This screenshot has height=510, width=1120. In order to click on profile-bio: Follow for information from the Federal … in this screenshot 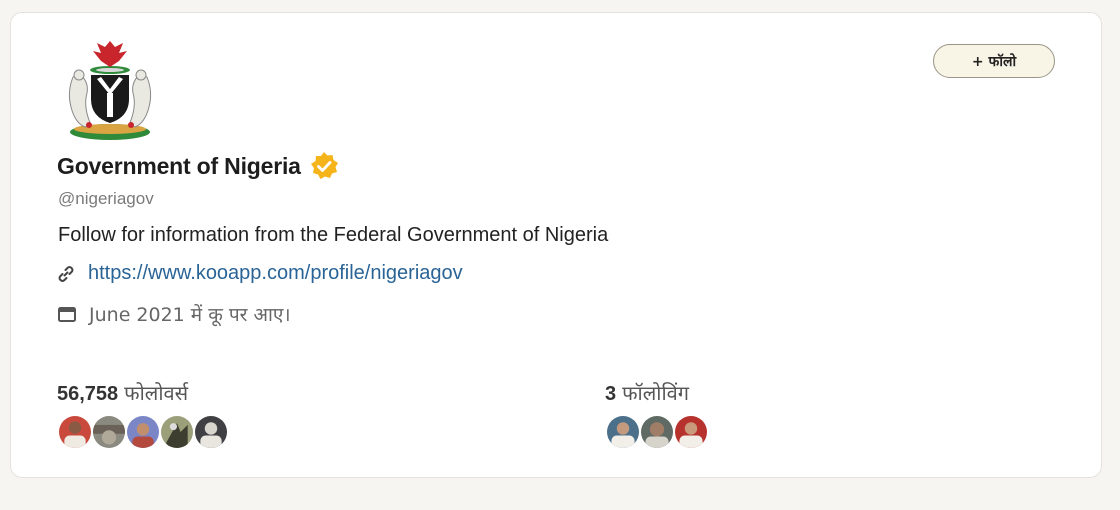, I will do `click(333, 235)`.